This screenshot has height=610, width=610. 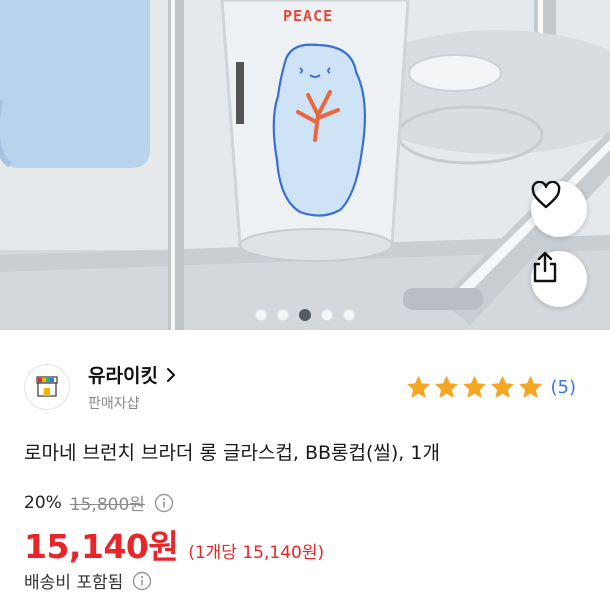 What do you see at coordinates (107, 505) in the screenshot?
I see `original-price: 15,800원` at bounding box center [107, 505].